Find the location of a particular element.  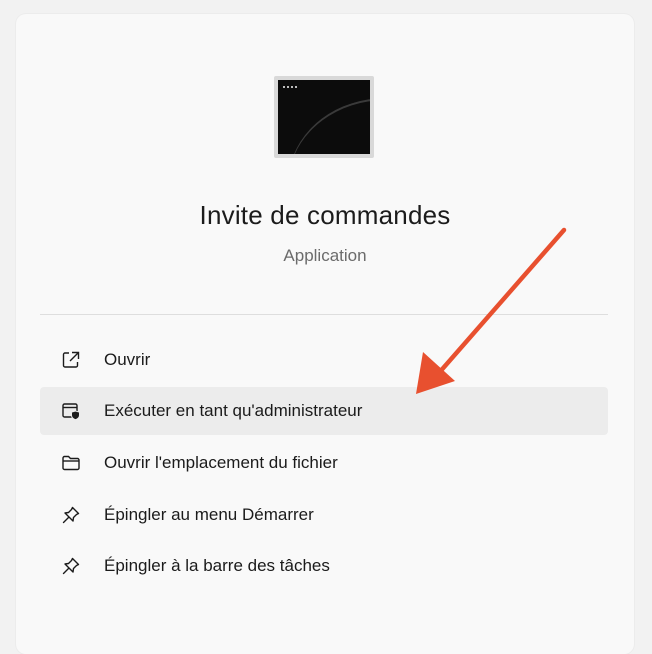

menu-item-open-file-location: Ouvrir l'emplacement du fichier is located at coordinates (324, 463).